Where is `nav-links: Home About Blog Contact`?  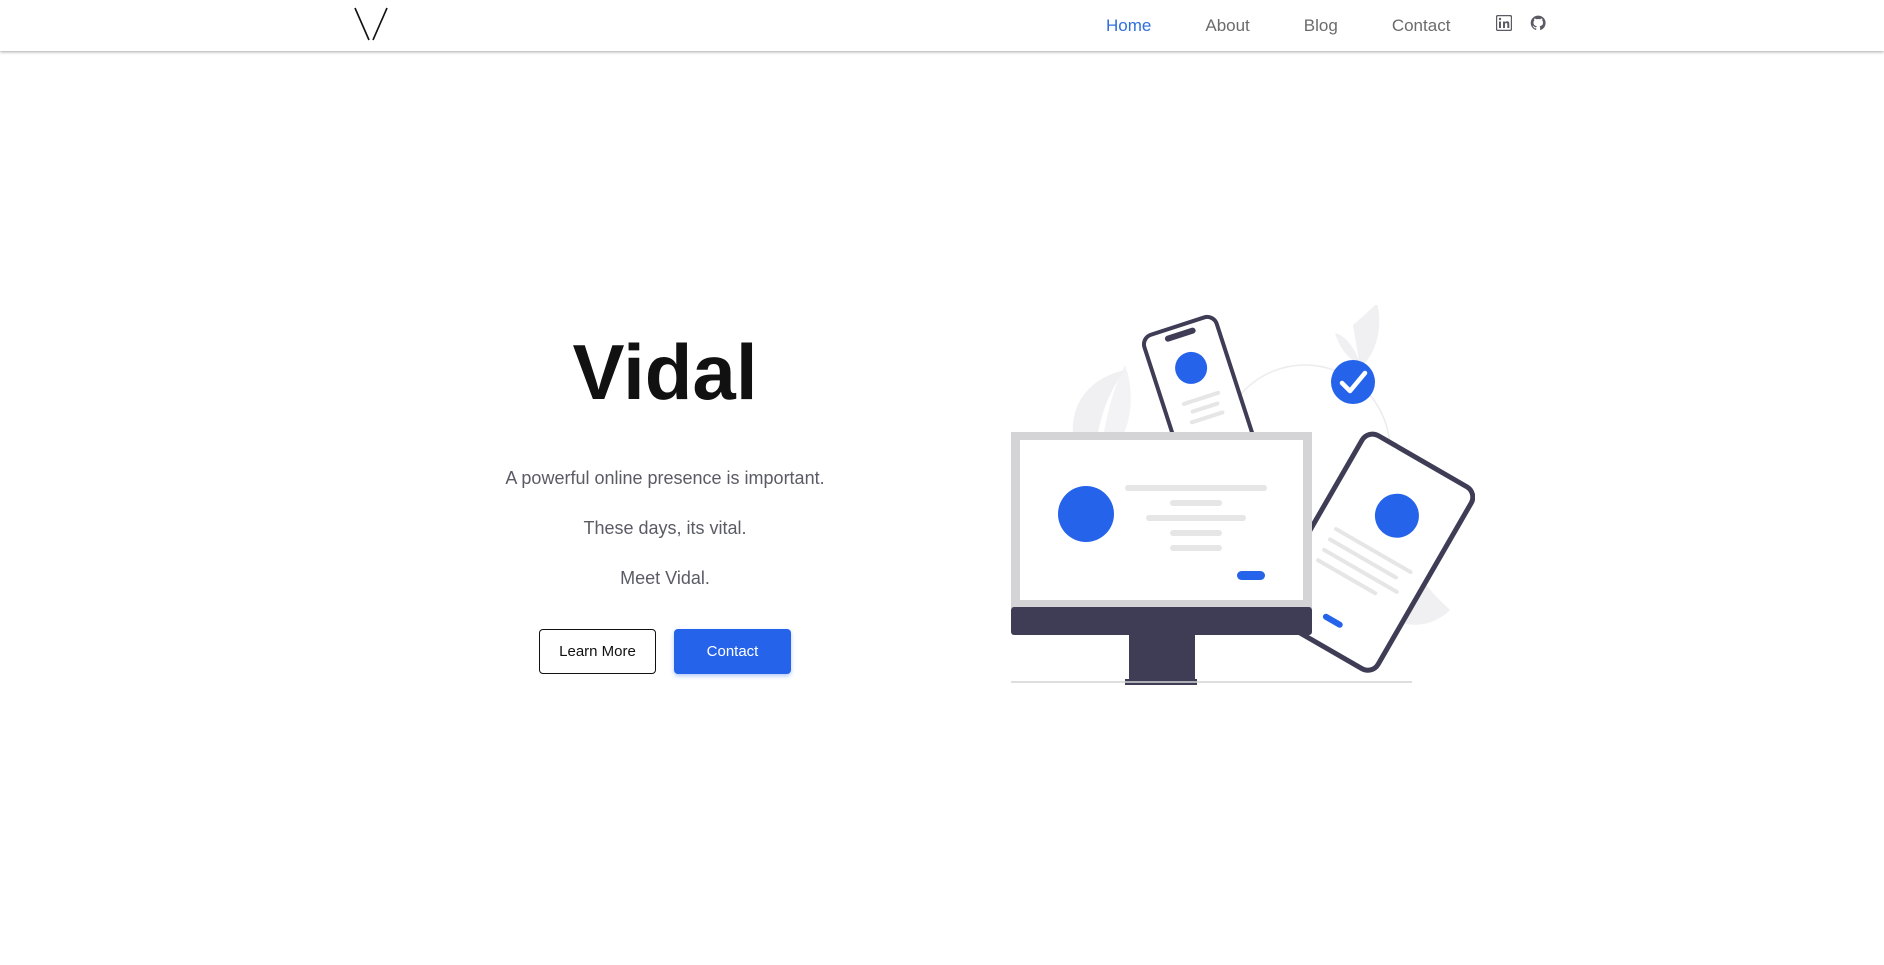 nav-links: Home About Blog Contact is located at coordinates (1305, 25).